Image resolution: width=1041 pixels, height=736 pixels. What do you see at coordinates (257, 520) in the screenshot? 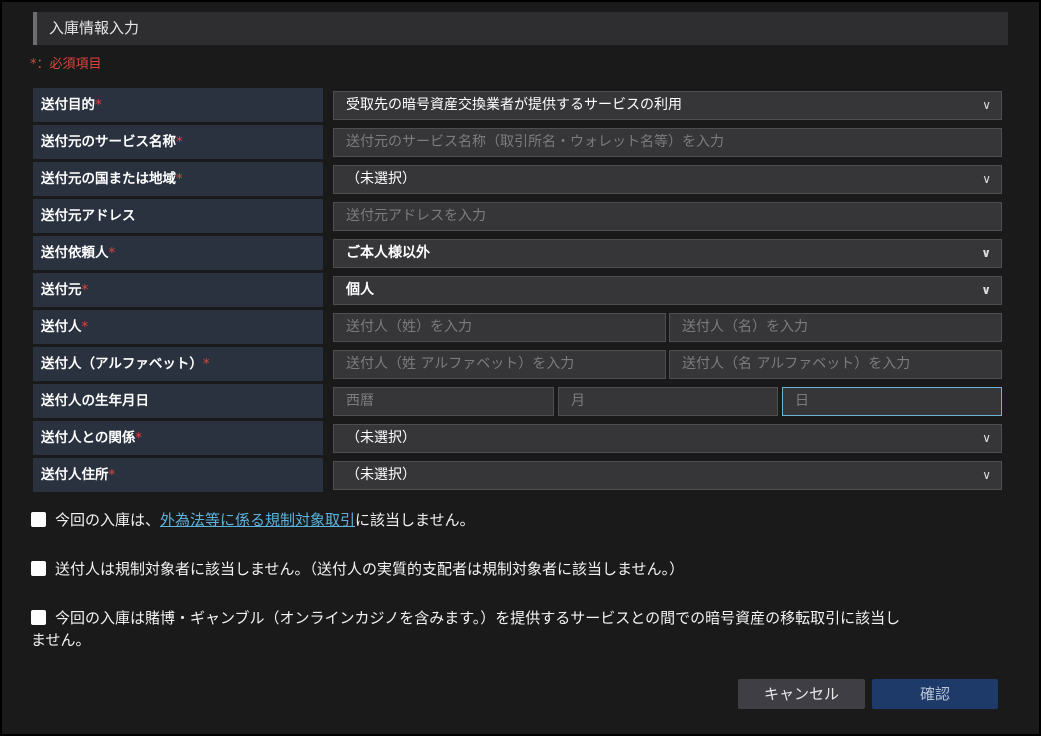
I see `fx-regulation-link: 外為法等に係る規制対象取引` at bounding box center [257, 520].